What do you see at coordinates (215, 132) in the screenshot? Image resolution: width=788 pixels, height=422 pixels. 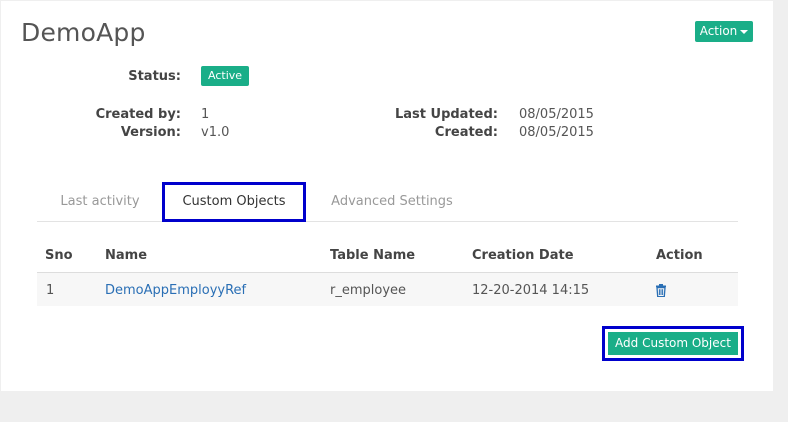 I see `version-value: v1.0` at bounding box center [215, 132].